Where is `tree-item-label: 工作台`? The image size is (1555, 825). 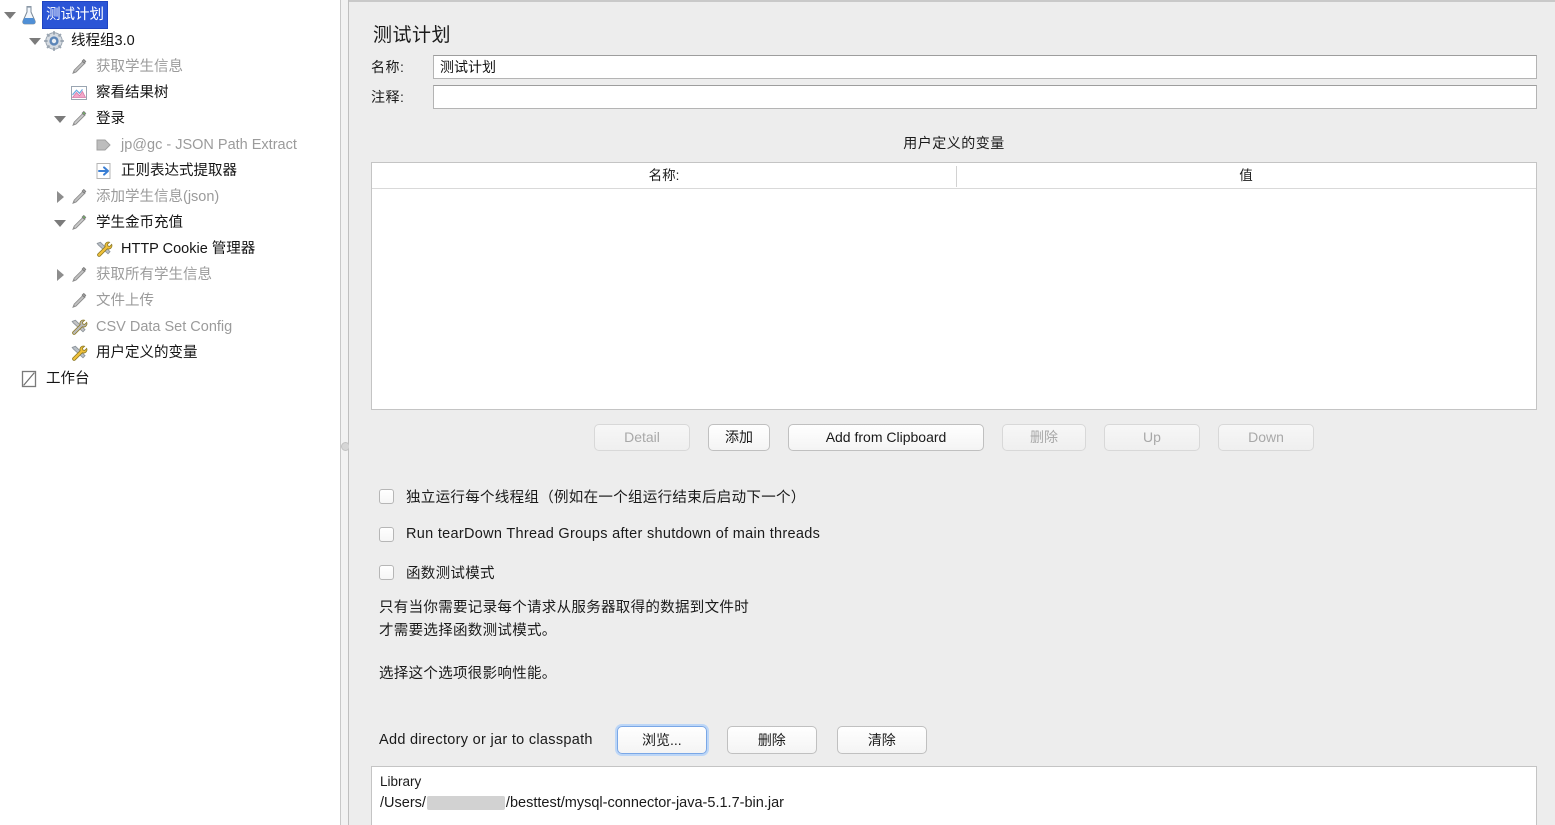
tree-item-label: 工作台 is located at coordinates (68, 379).